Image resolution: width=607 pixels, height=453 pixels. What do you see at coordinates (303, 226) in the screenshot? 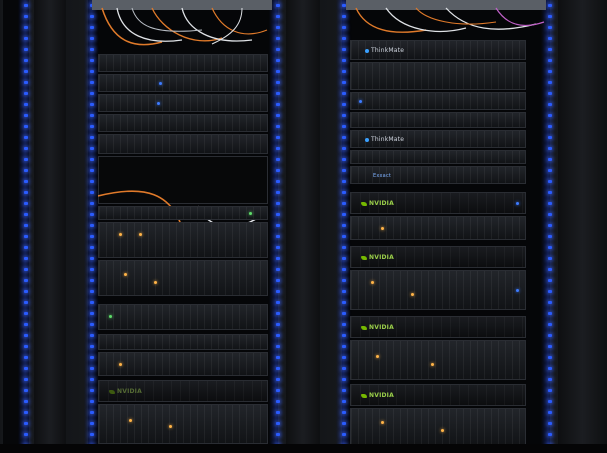
I see `rack-1-door-edge` at bounding box center [303, 226].